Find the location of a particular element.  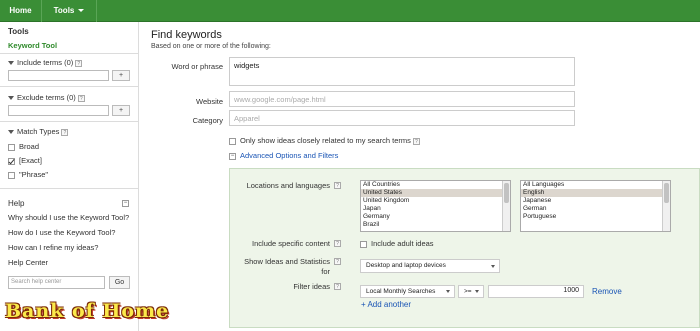

word-phrase-input: widgets is located at coordinates (402, 71).